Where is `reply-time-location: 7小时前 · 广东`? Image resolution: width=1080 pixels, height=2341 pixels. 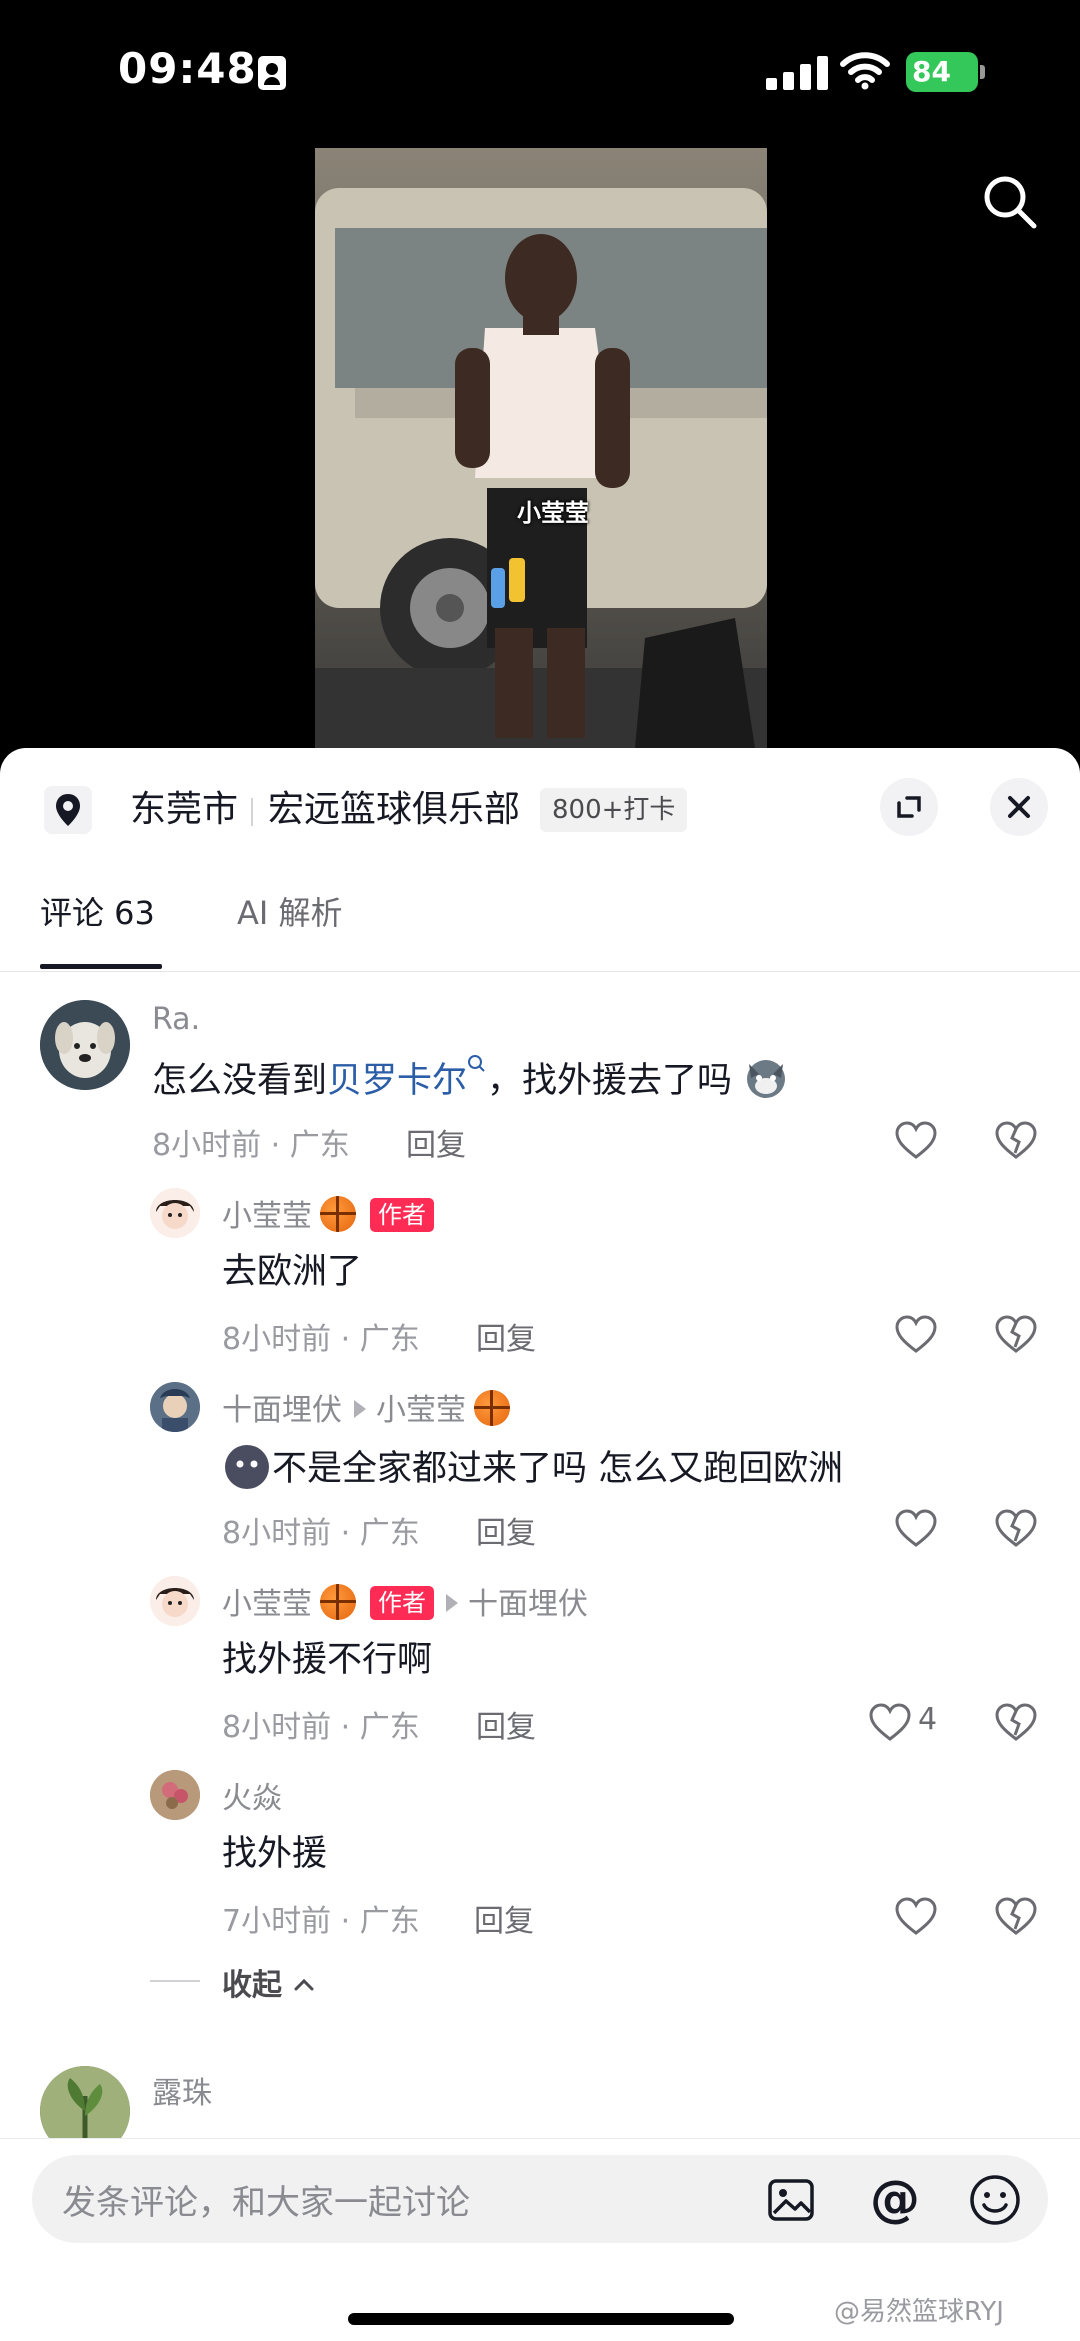 reply-time-location: 7小时前 · 广东 is located at coordinates (321, 1921).